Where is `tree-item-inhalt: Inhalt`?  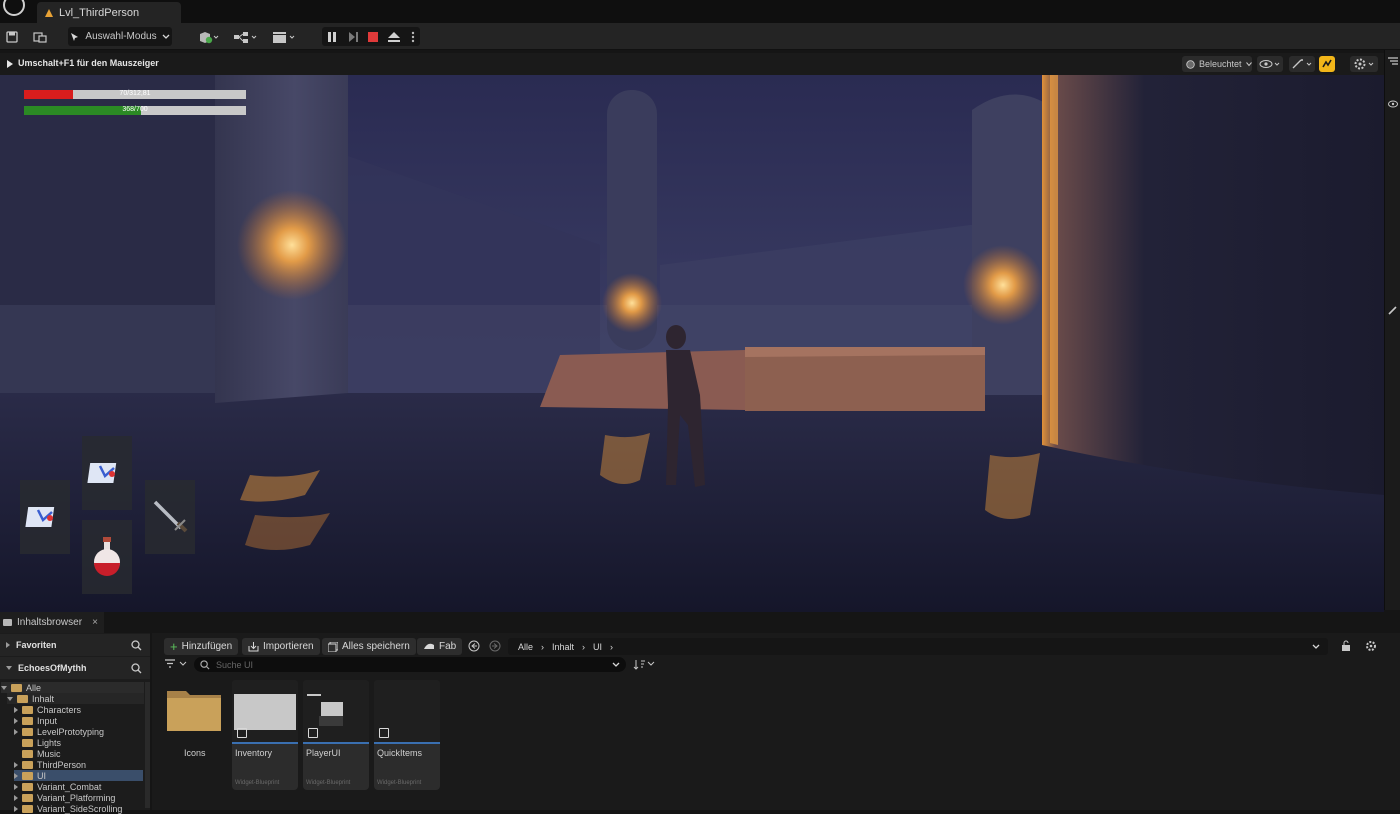
tree-item-inhalt: Inhalt is located at coordinates (75, 698).